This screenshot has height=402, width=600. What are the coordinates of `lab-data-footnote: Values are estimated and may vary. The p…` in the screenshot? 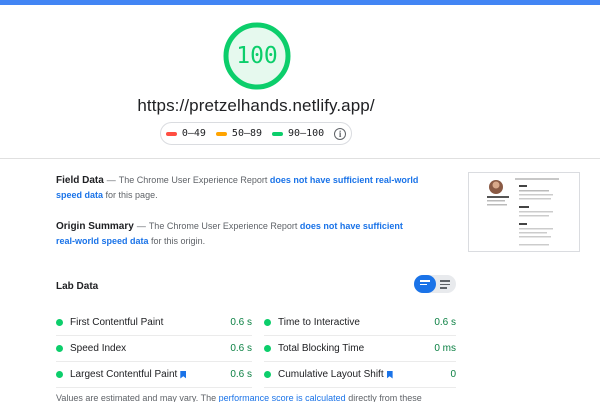 It's located at (239, 397).